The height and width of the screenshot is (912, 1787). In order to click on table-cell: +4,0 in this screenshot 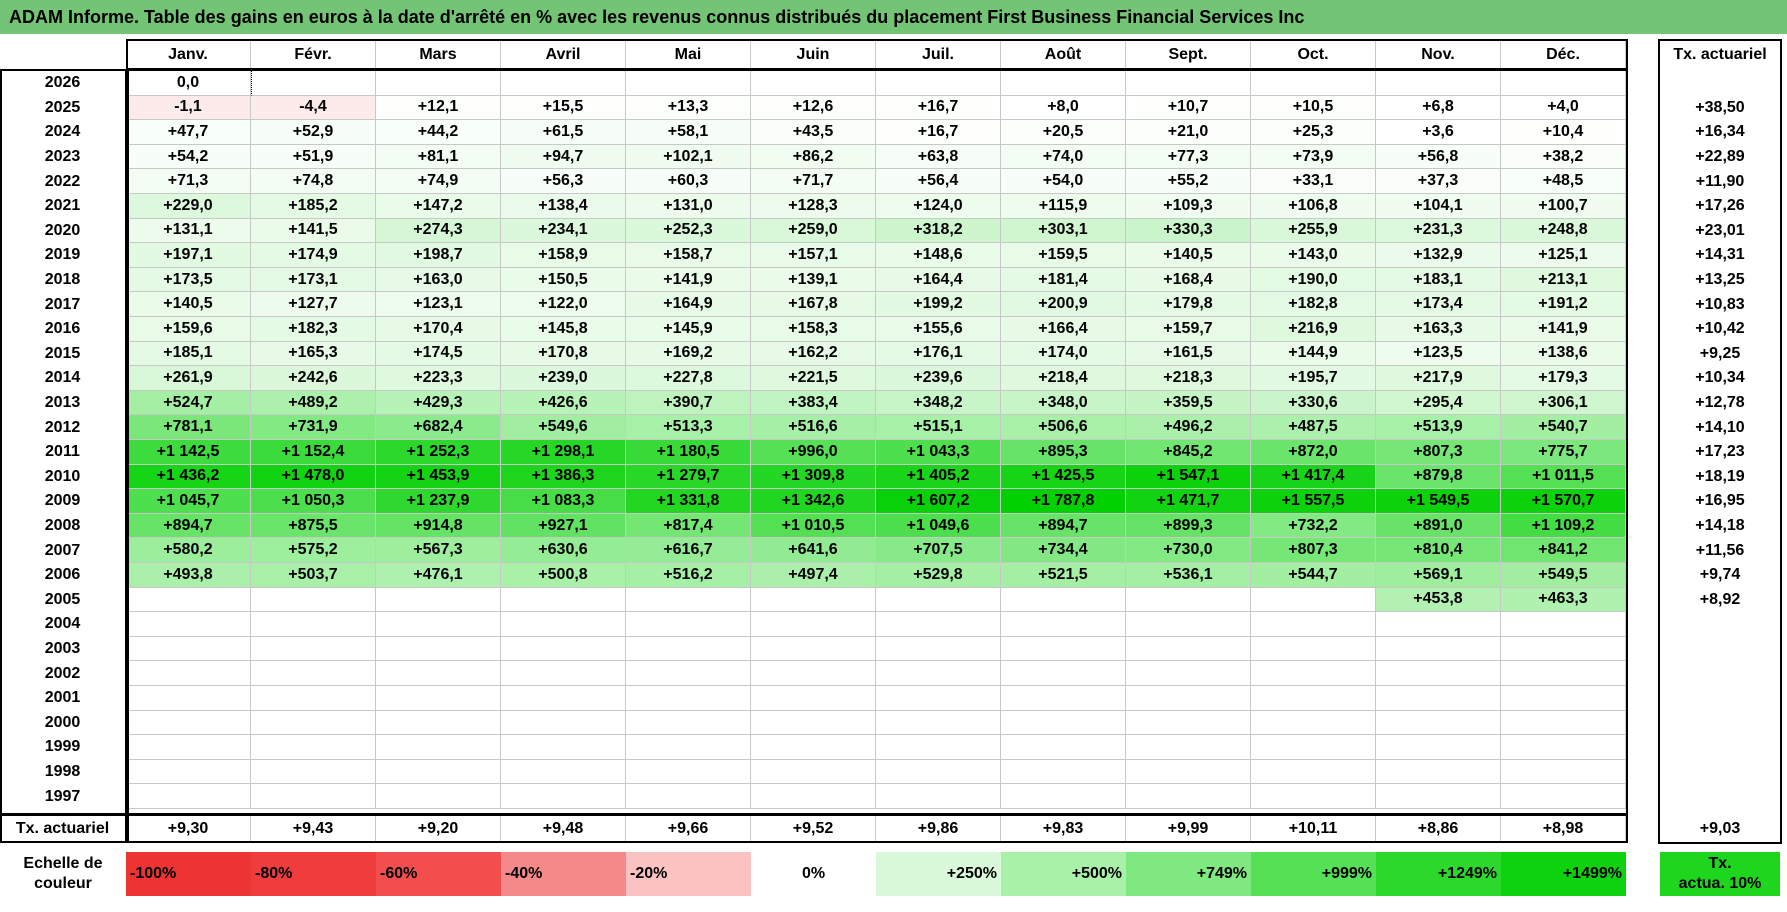, I will do `click(1563, 108)`.